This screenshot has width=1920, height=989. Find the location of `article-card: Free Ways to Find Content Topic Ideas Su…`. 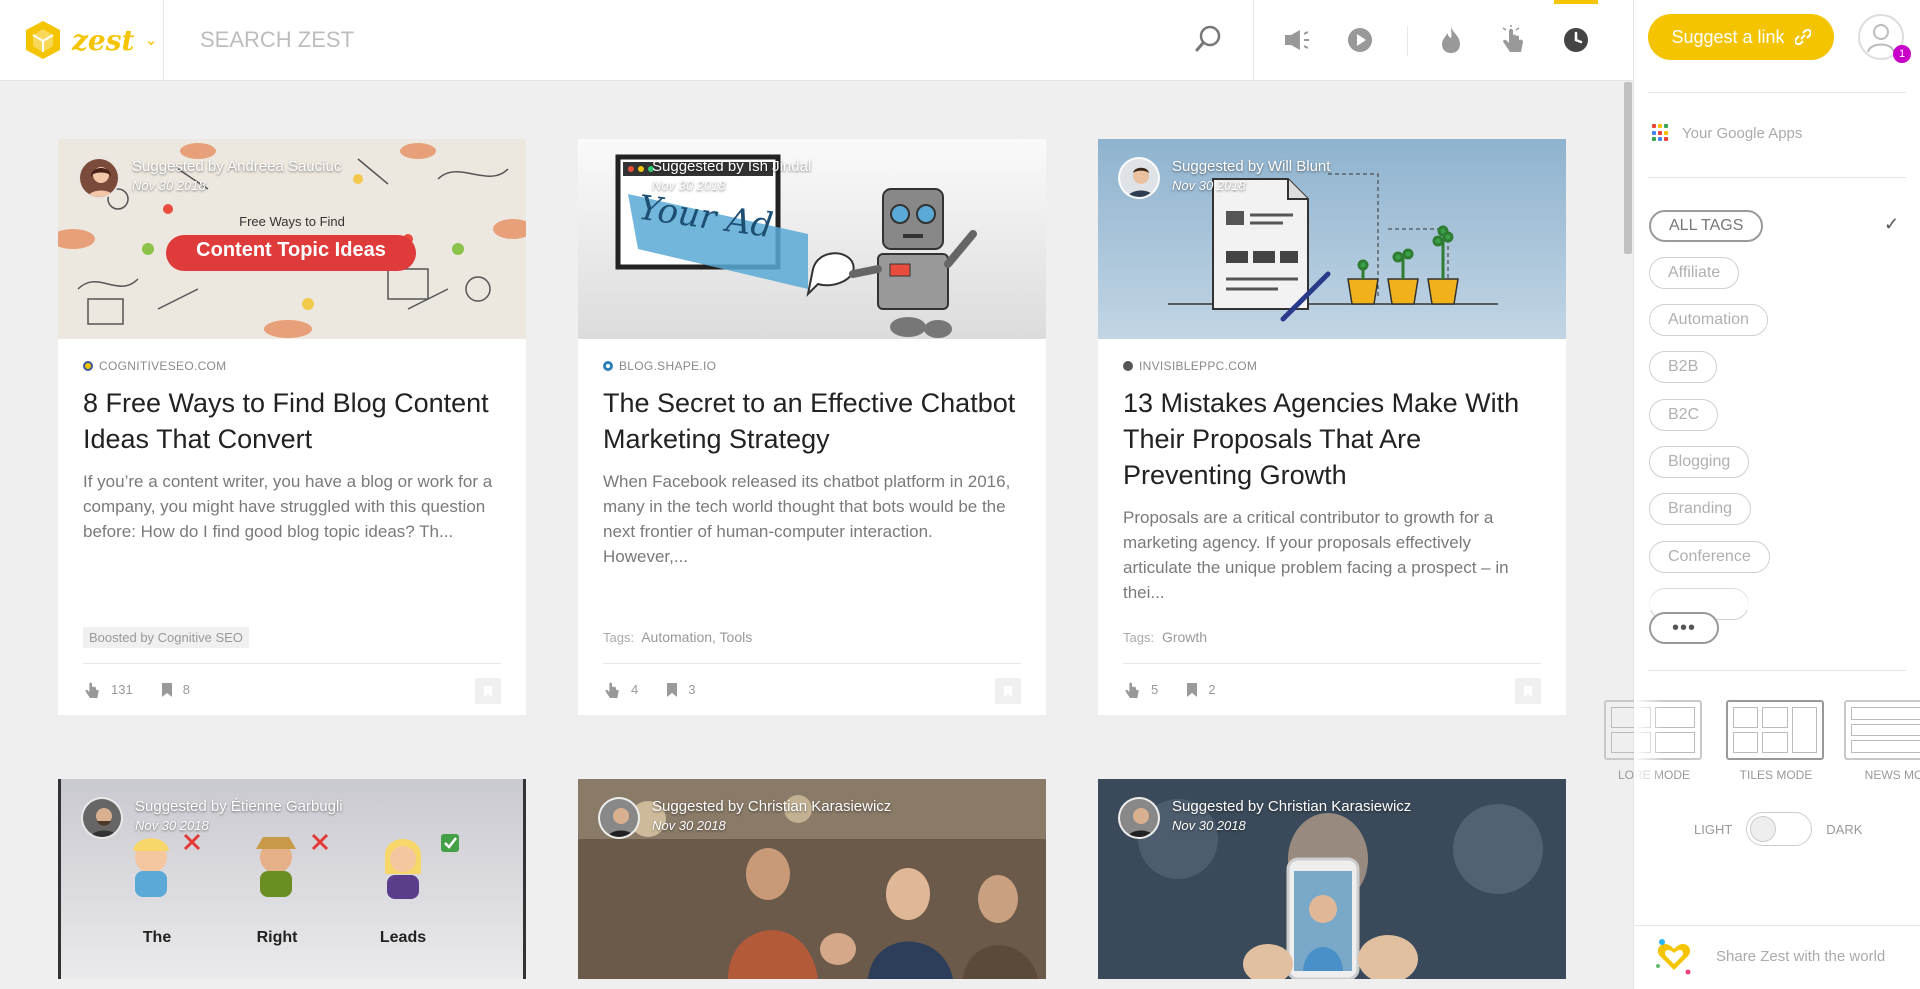

article-card: Free Ways to Find Content Topic Ideas Su… is located at coordinates (292, 427).